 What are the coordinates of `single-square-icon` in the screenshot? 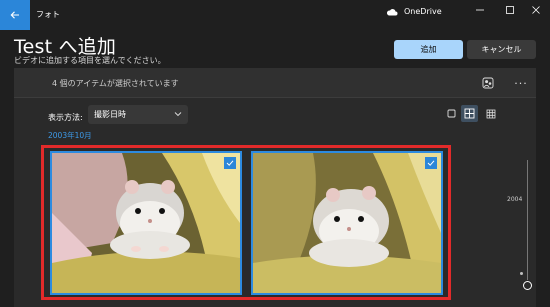 It's located at (451, 113).